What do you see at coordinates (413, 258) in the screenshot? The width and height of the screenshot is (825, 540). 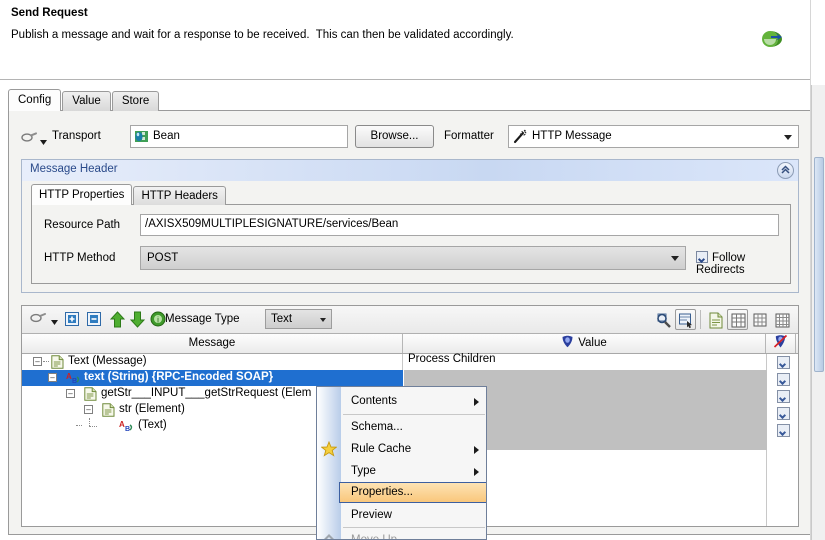 I see `http-method-combo: POST` at bounding box center [413, 258].